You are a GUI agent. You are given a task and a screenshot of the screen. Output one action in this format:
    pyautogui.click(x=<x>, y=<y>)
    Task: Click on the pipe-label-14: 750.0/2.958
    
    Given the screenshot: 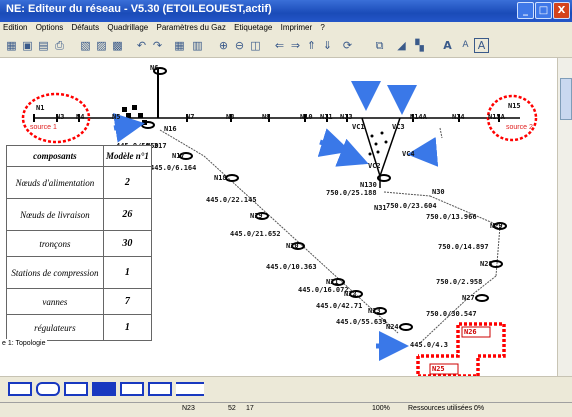 What is the action you would take?
    pyautogui.click(x=459, y=282)
    